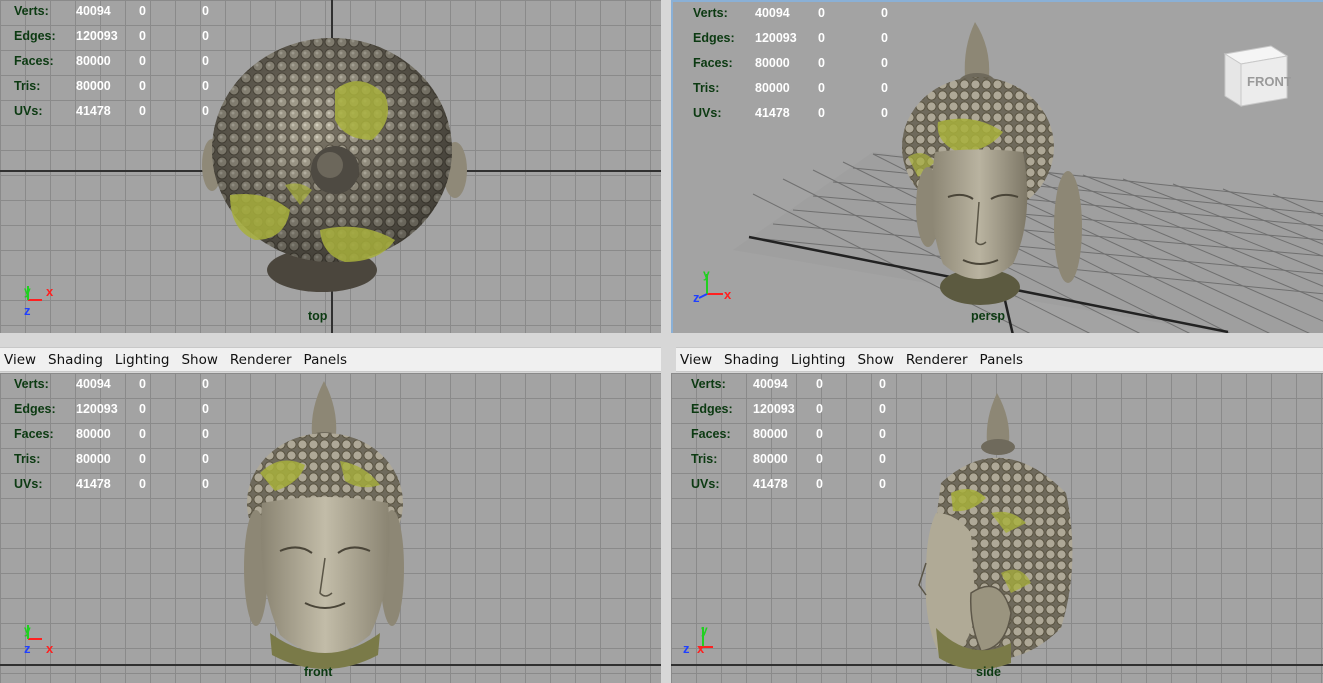  What do you see at coordinates (318, 316) in the screenshot?
I see `camera-label: top` at bounding box center [318, 316].